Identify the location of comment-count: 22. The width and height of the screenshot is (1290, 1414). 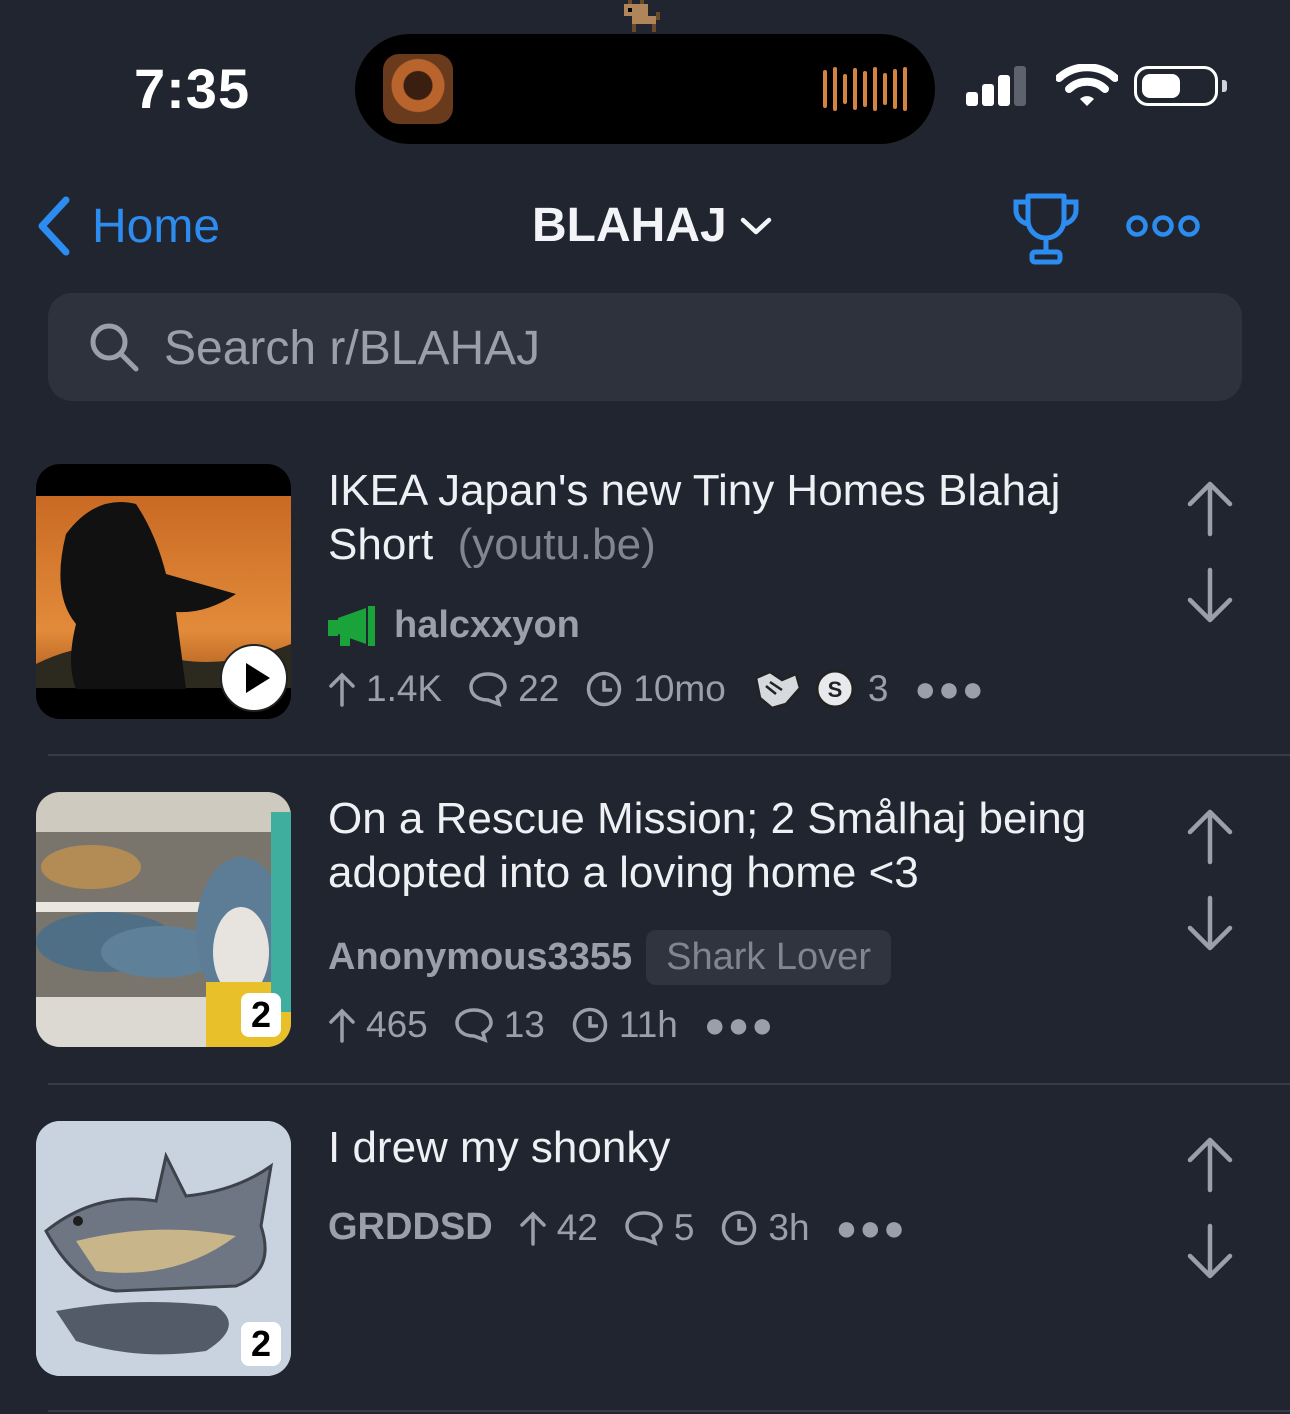
(513, 689).